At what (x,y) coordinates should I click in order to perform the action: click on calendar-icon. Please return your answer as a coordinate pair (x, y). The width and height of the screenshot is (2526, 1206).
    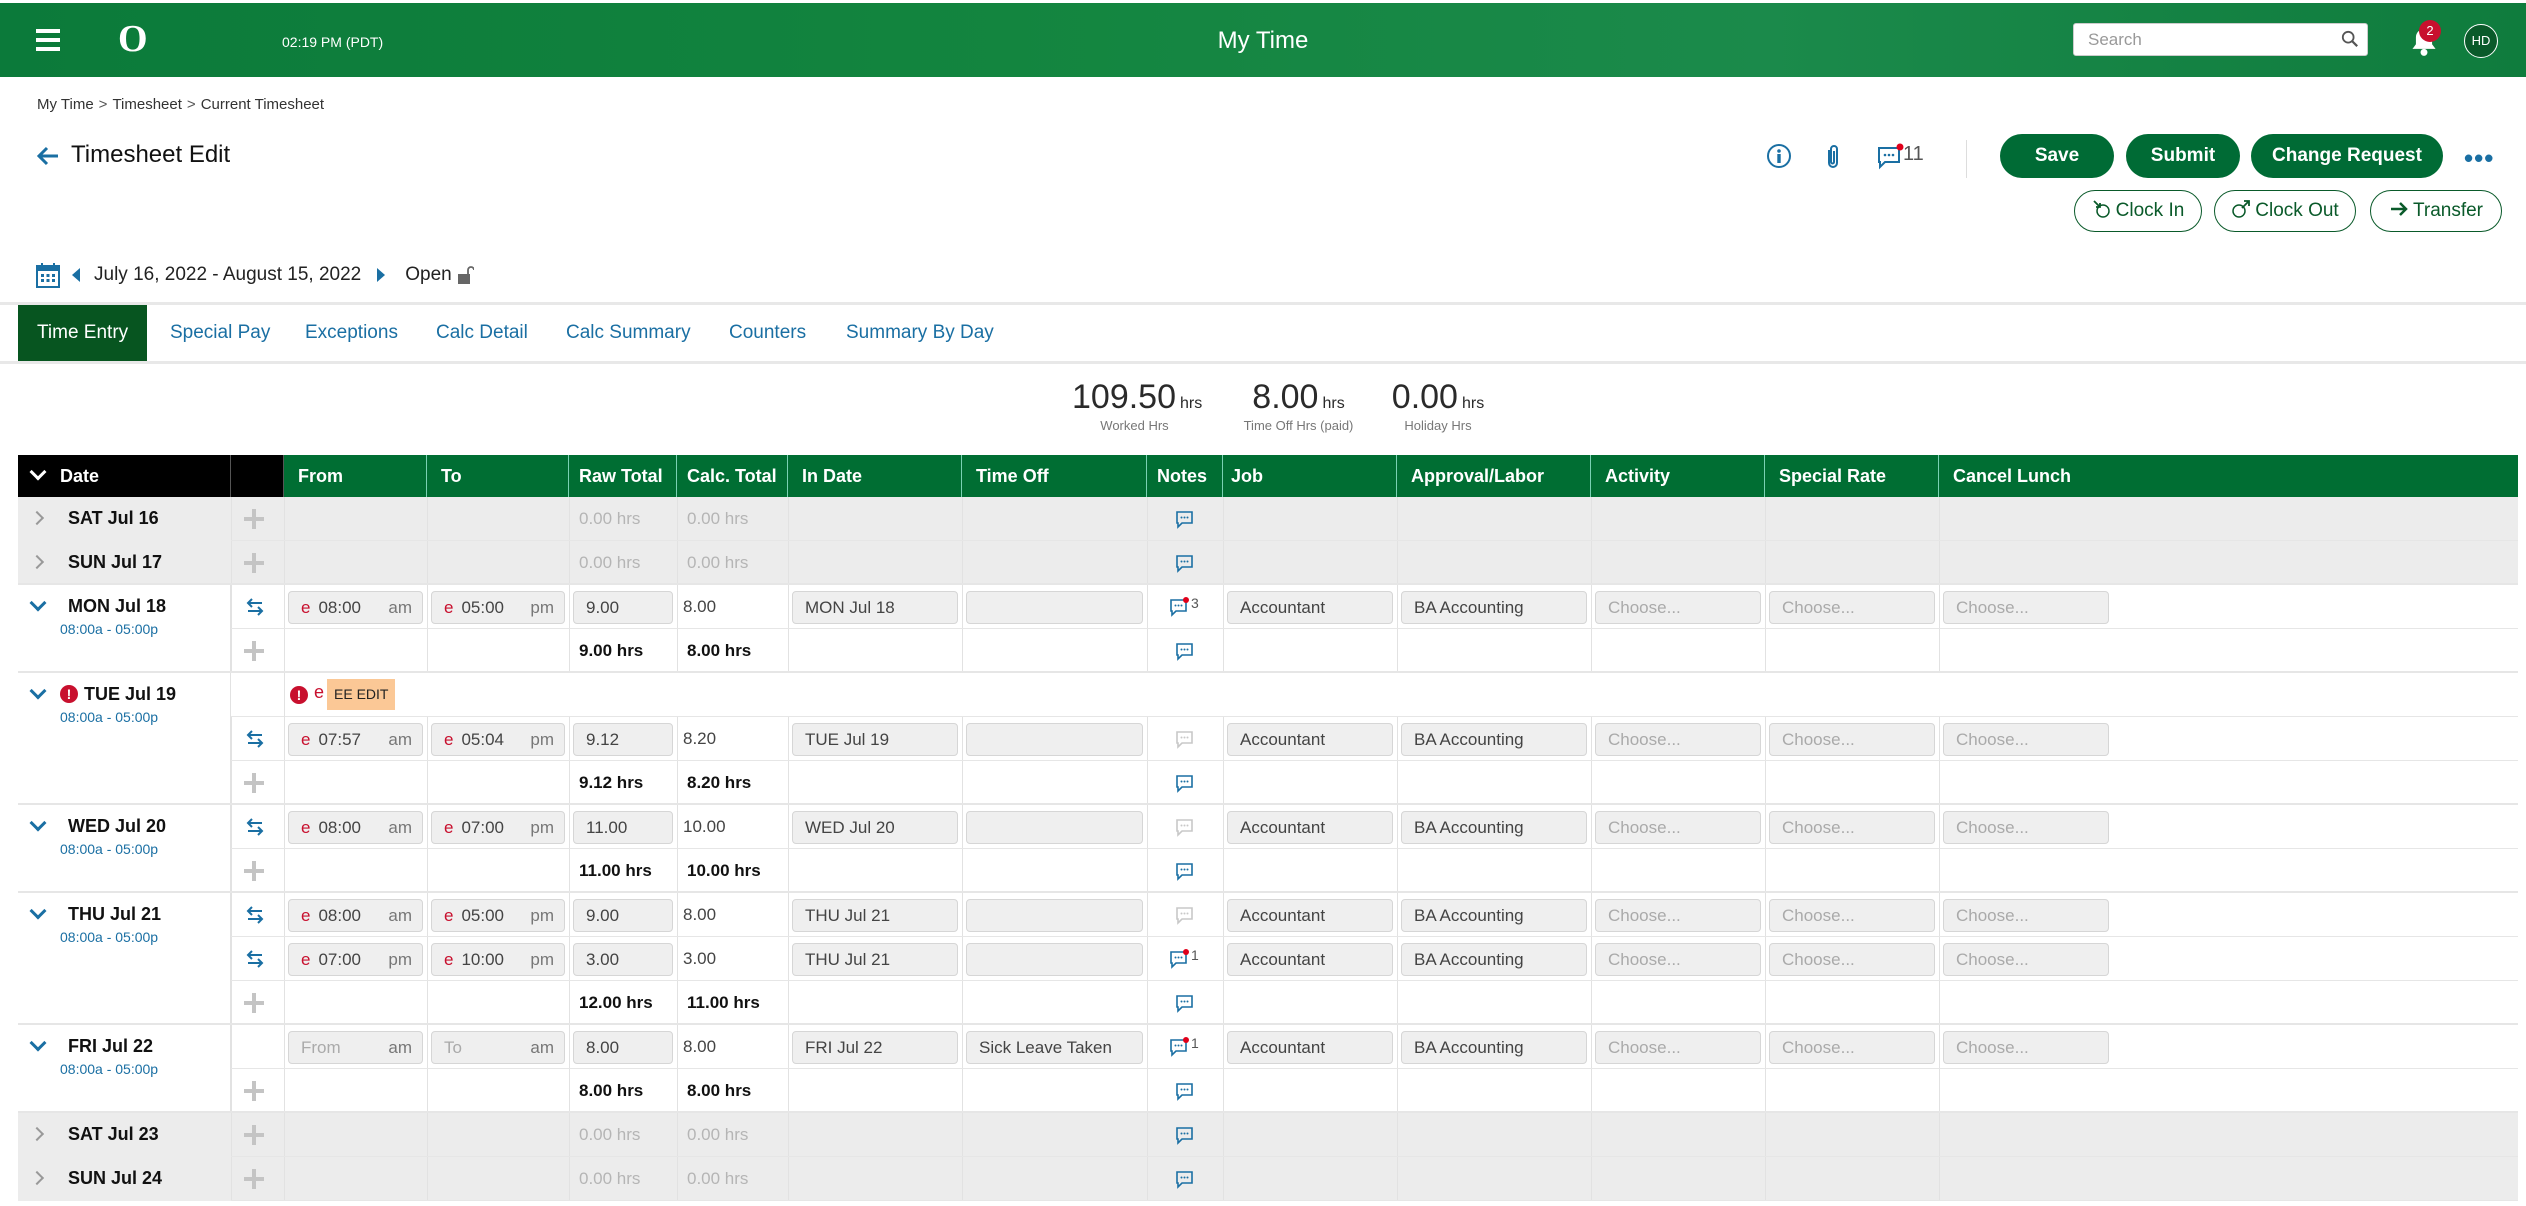
    Looking at the image, I should click on (48, 275).